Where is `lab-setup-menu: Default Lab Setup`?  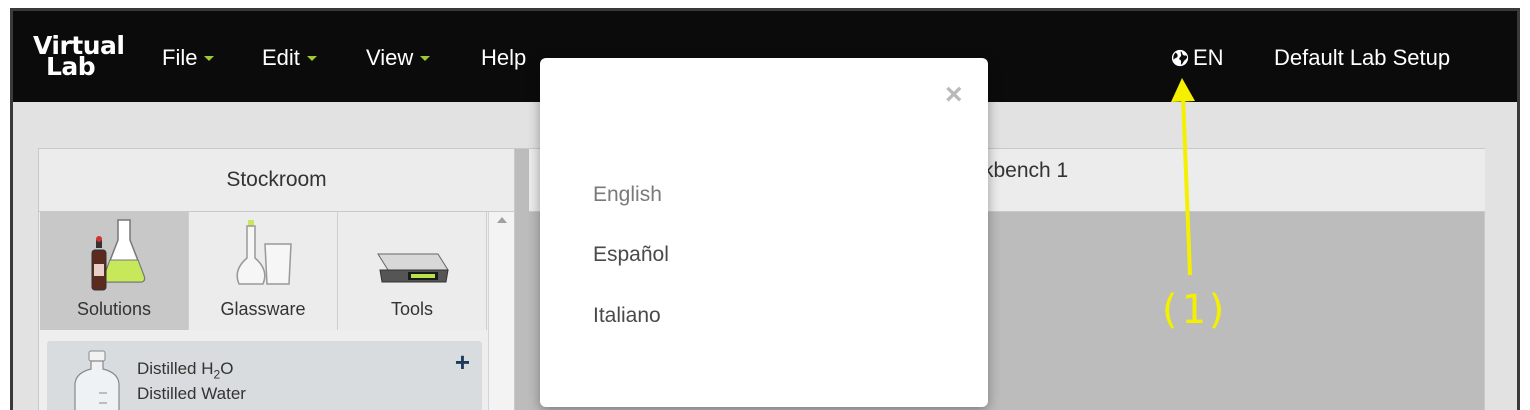
lab-setup-menu: Default Lab Setup is located at coordinates (1362, 58).